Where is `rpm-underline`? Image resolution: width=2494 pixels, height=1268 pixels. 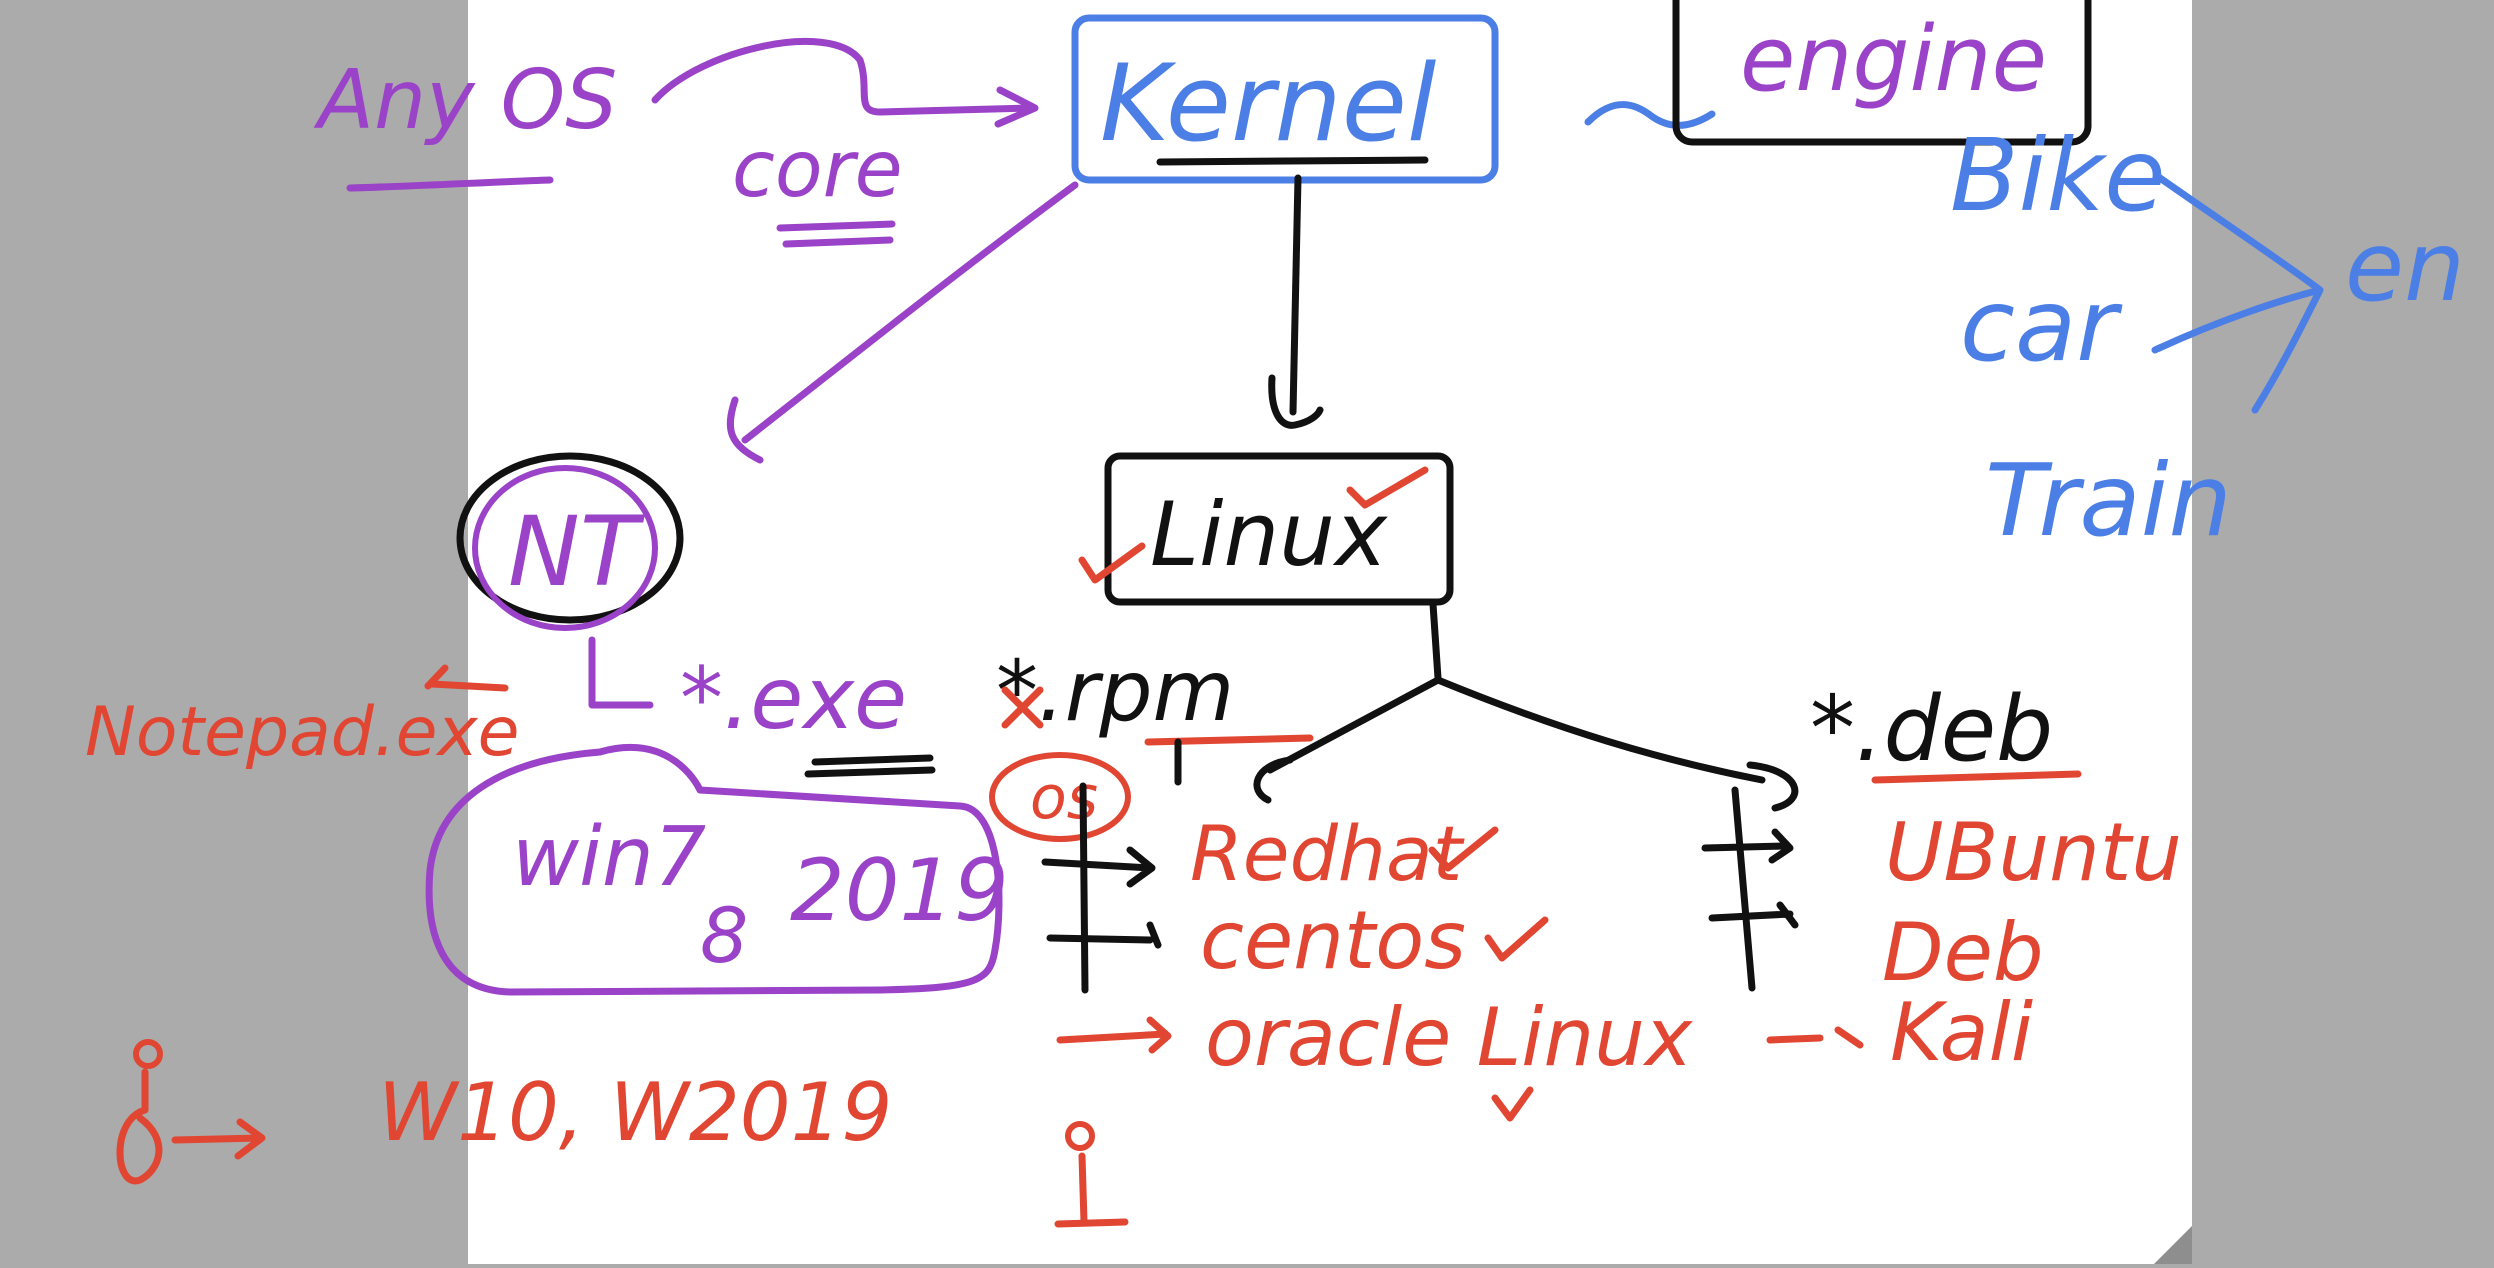
rpm-underline is located at coordinates (1229, 740).